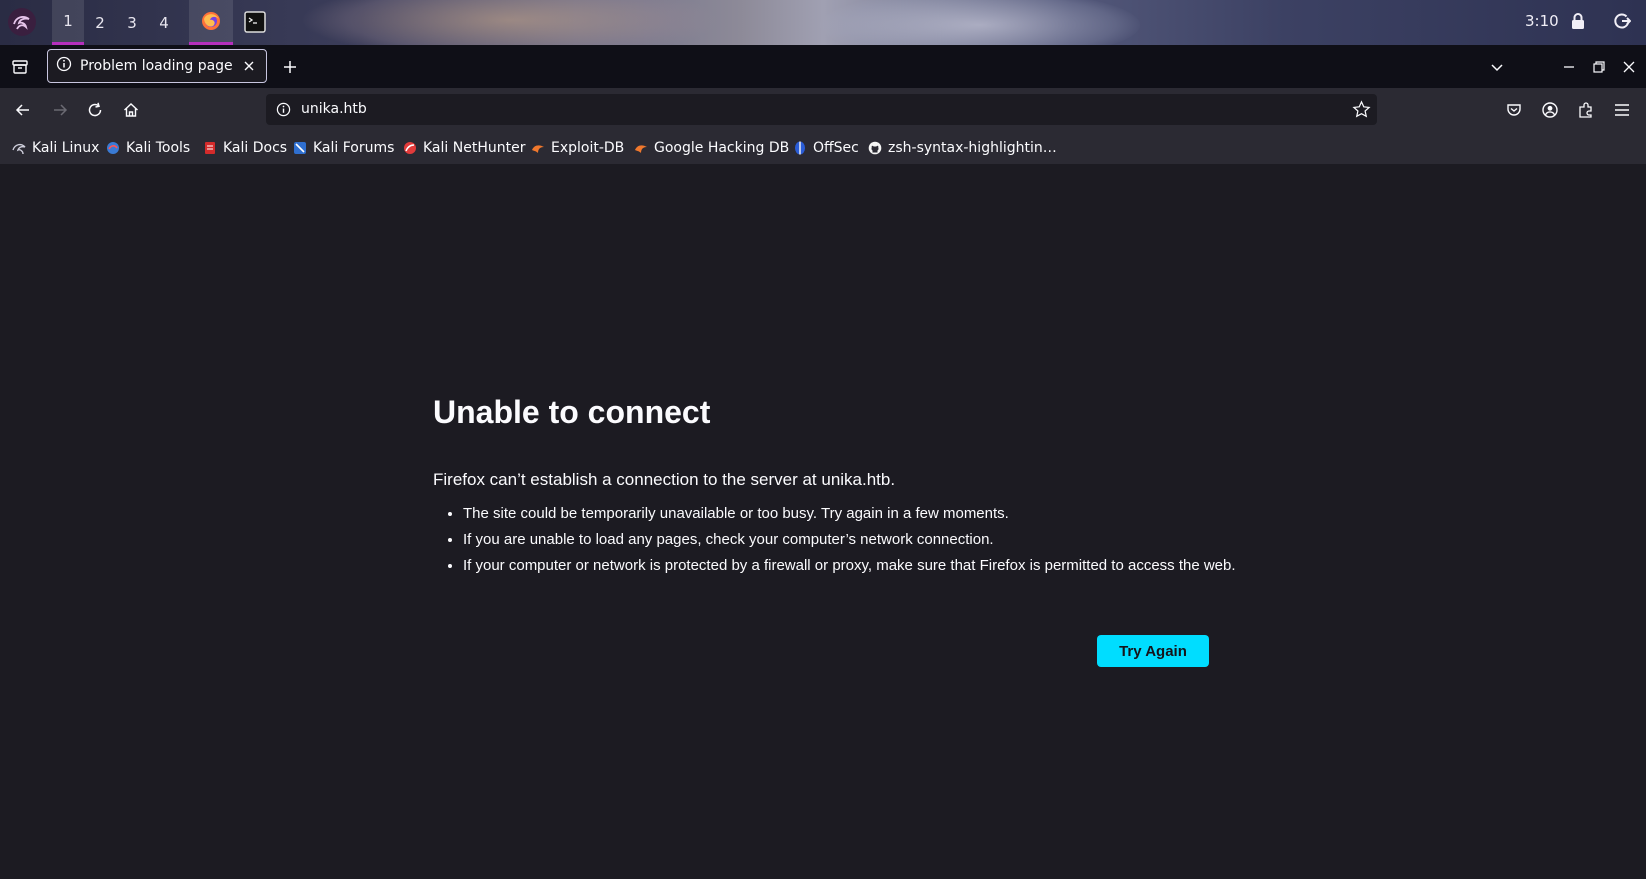 This screenshot has width=1646, height=879. What do you see at coordinates (1599, 67) in the screenshot?
I see `restore-icon` at bounding box center [1599, 67].